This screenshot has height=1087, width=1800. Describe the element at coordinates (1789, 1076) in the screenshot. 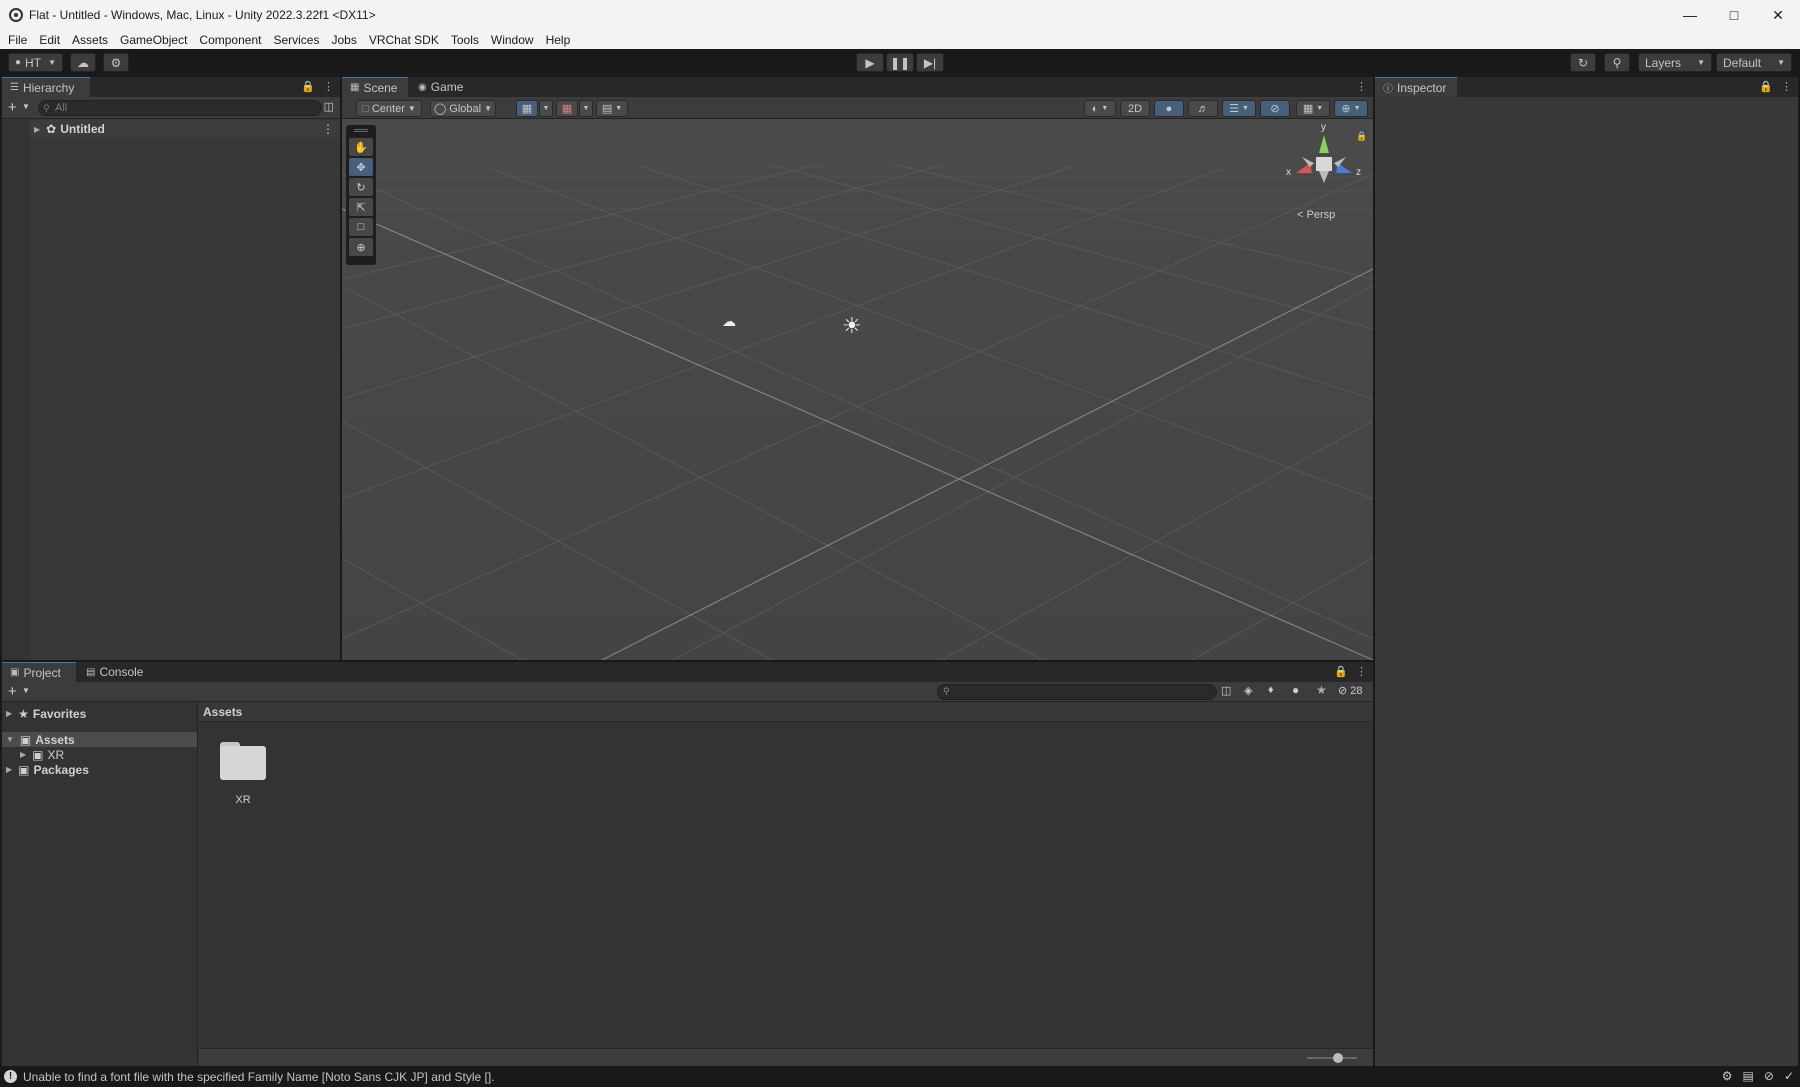

I see `check-circle-icon: ✓` at that location.